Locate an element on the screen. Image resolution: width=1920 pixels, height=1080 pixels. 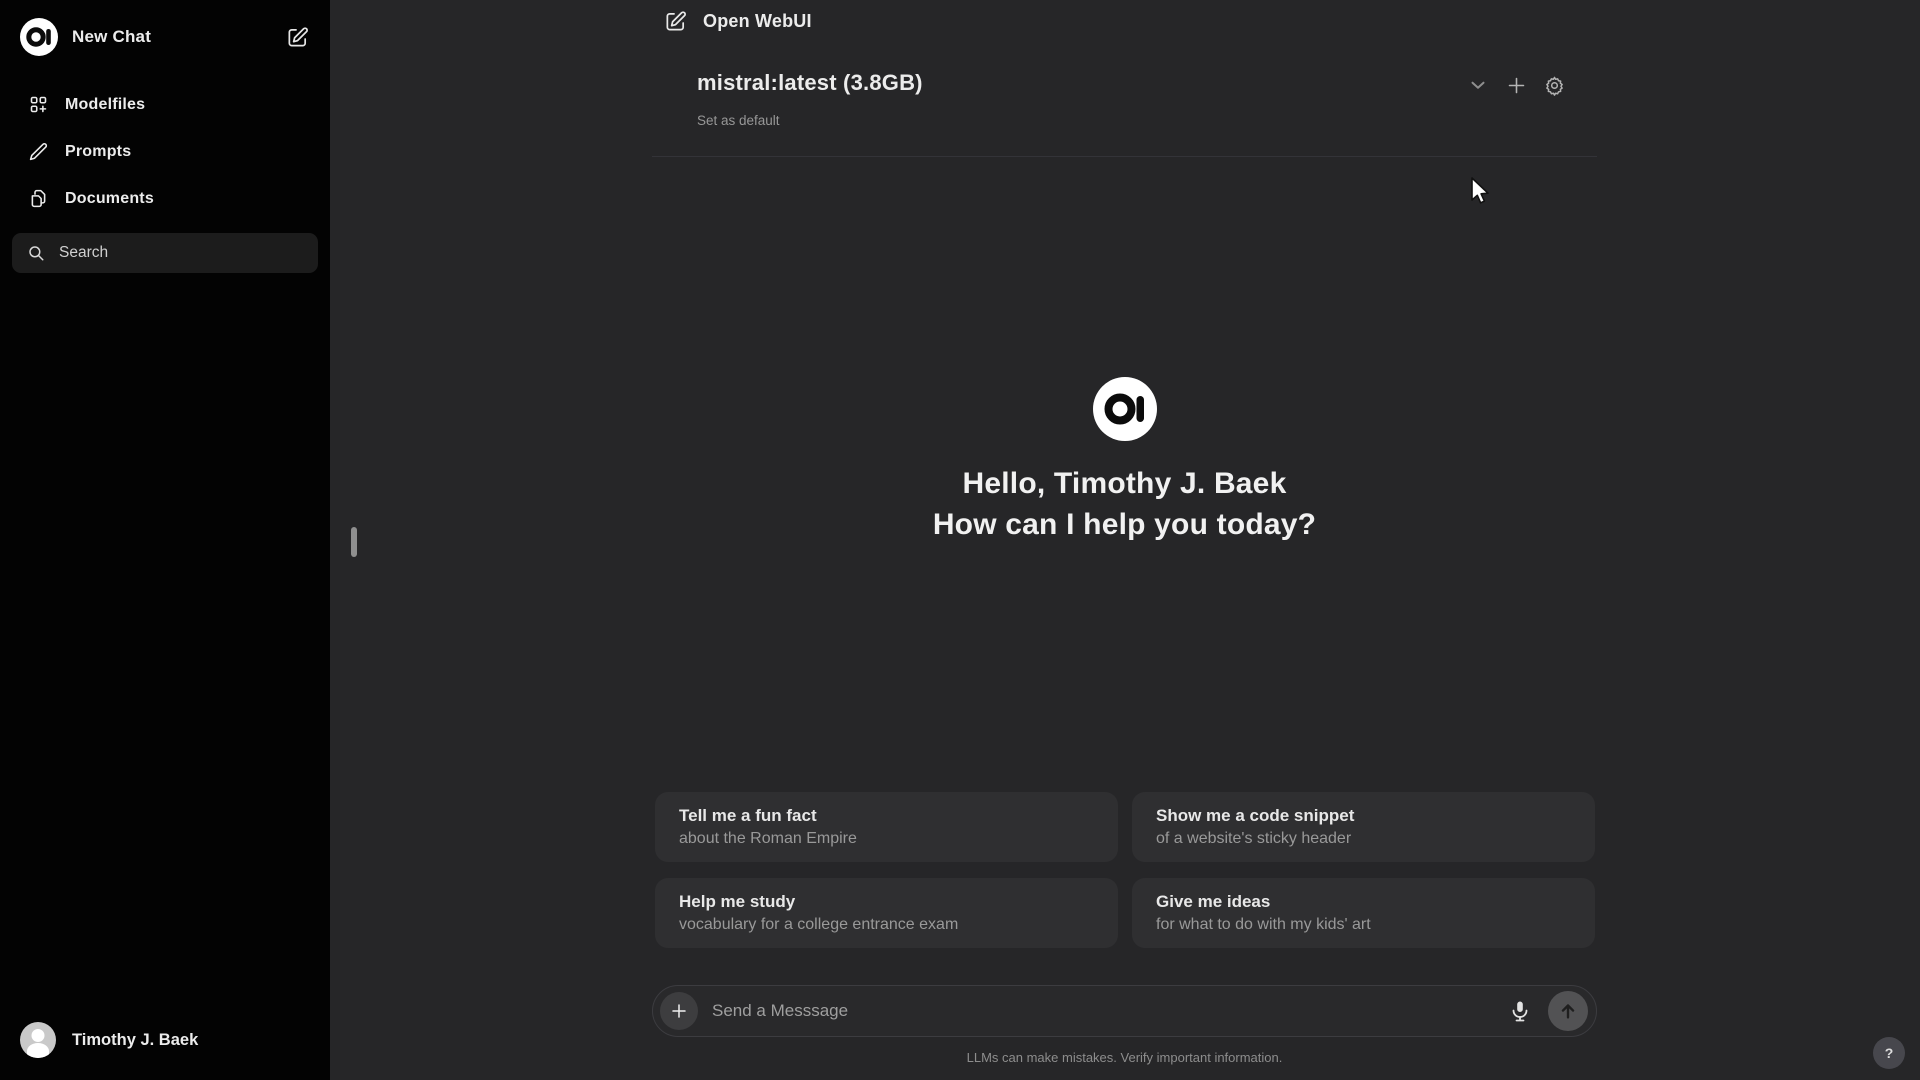
gear-icon is located at coordinates (1554, 85).